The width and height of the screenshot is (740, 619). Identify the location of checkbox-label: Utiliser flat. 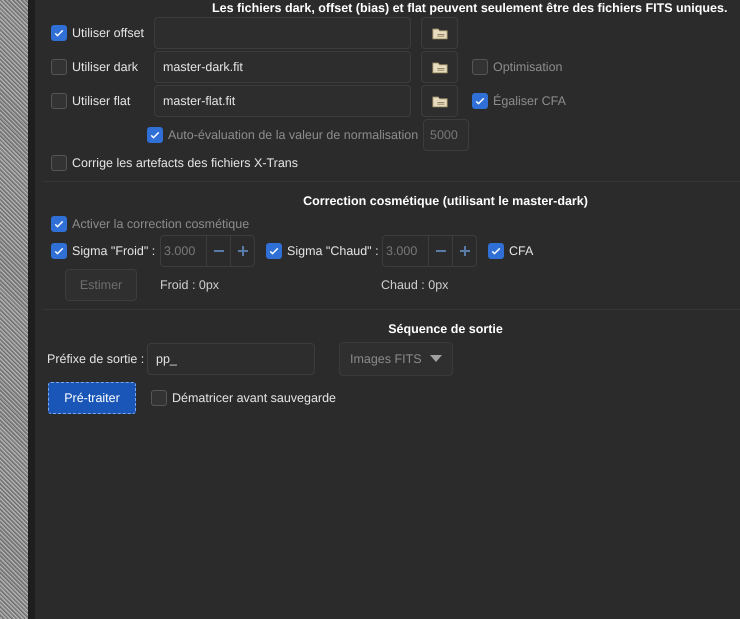
(101, 101).